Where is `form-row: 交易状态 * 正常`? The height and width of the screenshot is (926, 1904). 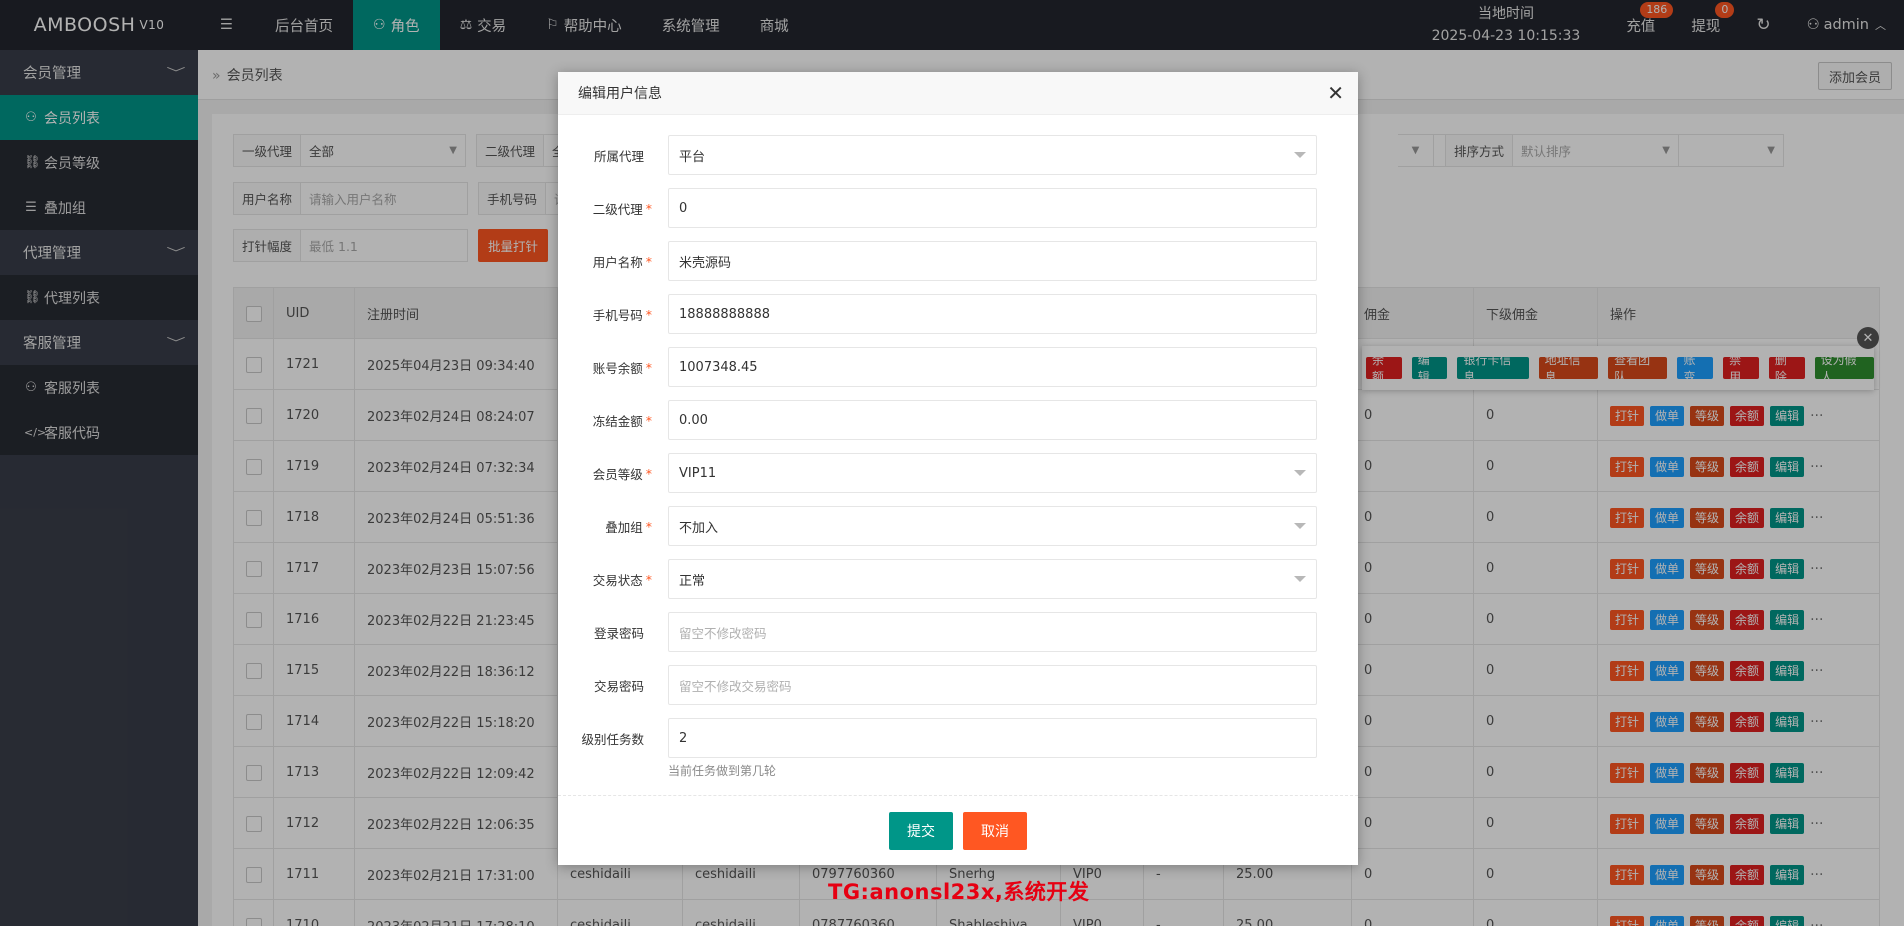
form-row: 交易状态 * 正常 is located at coordinates (958, 579).